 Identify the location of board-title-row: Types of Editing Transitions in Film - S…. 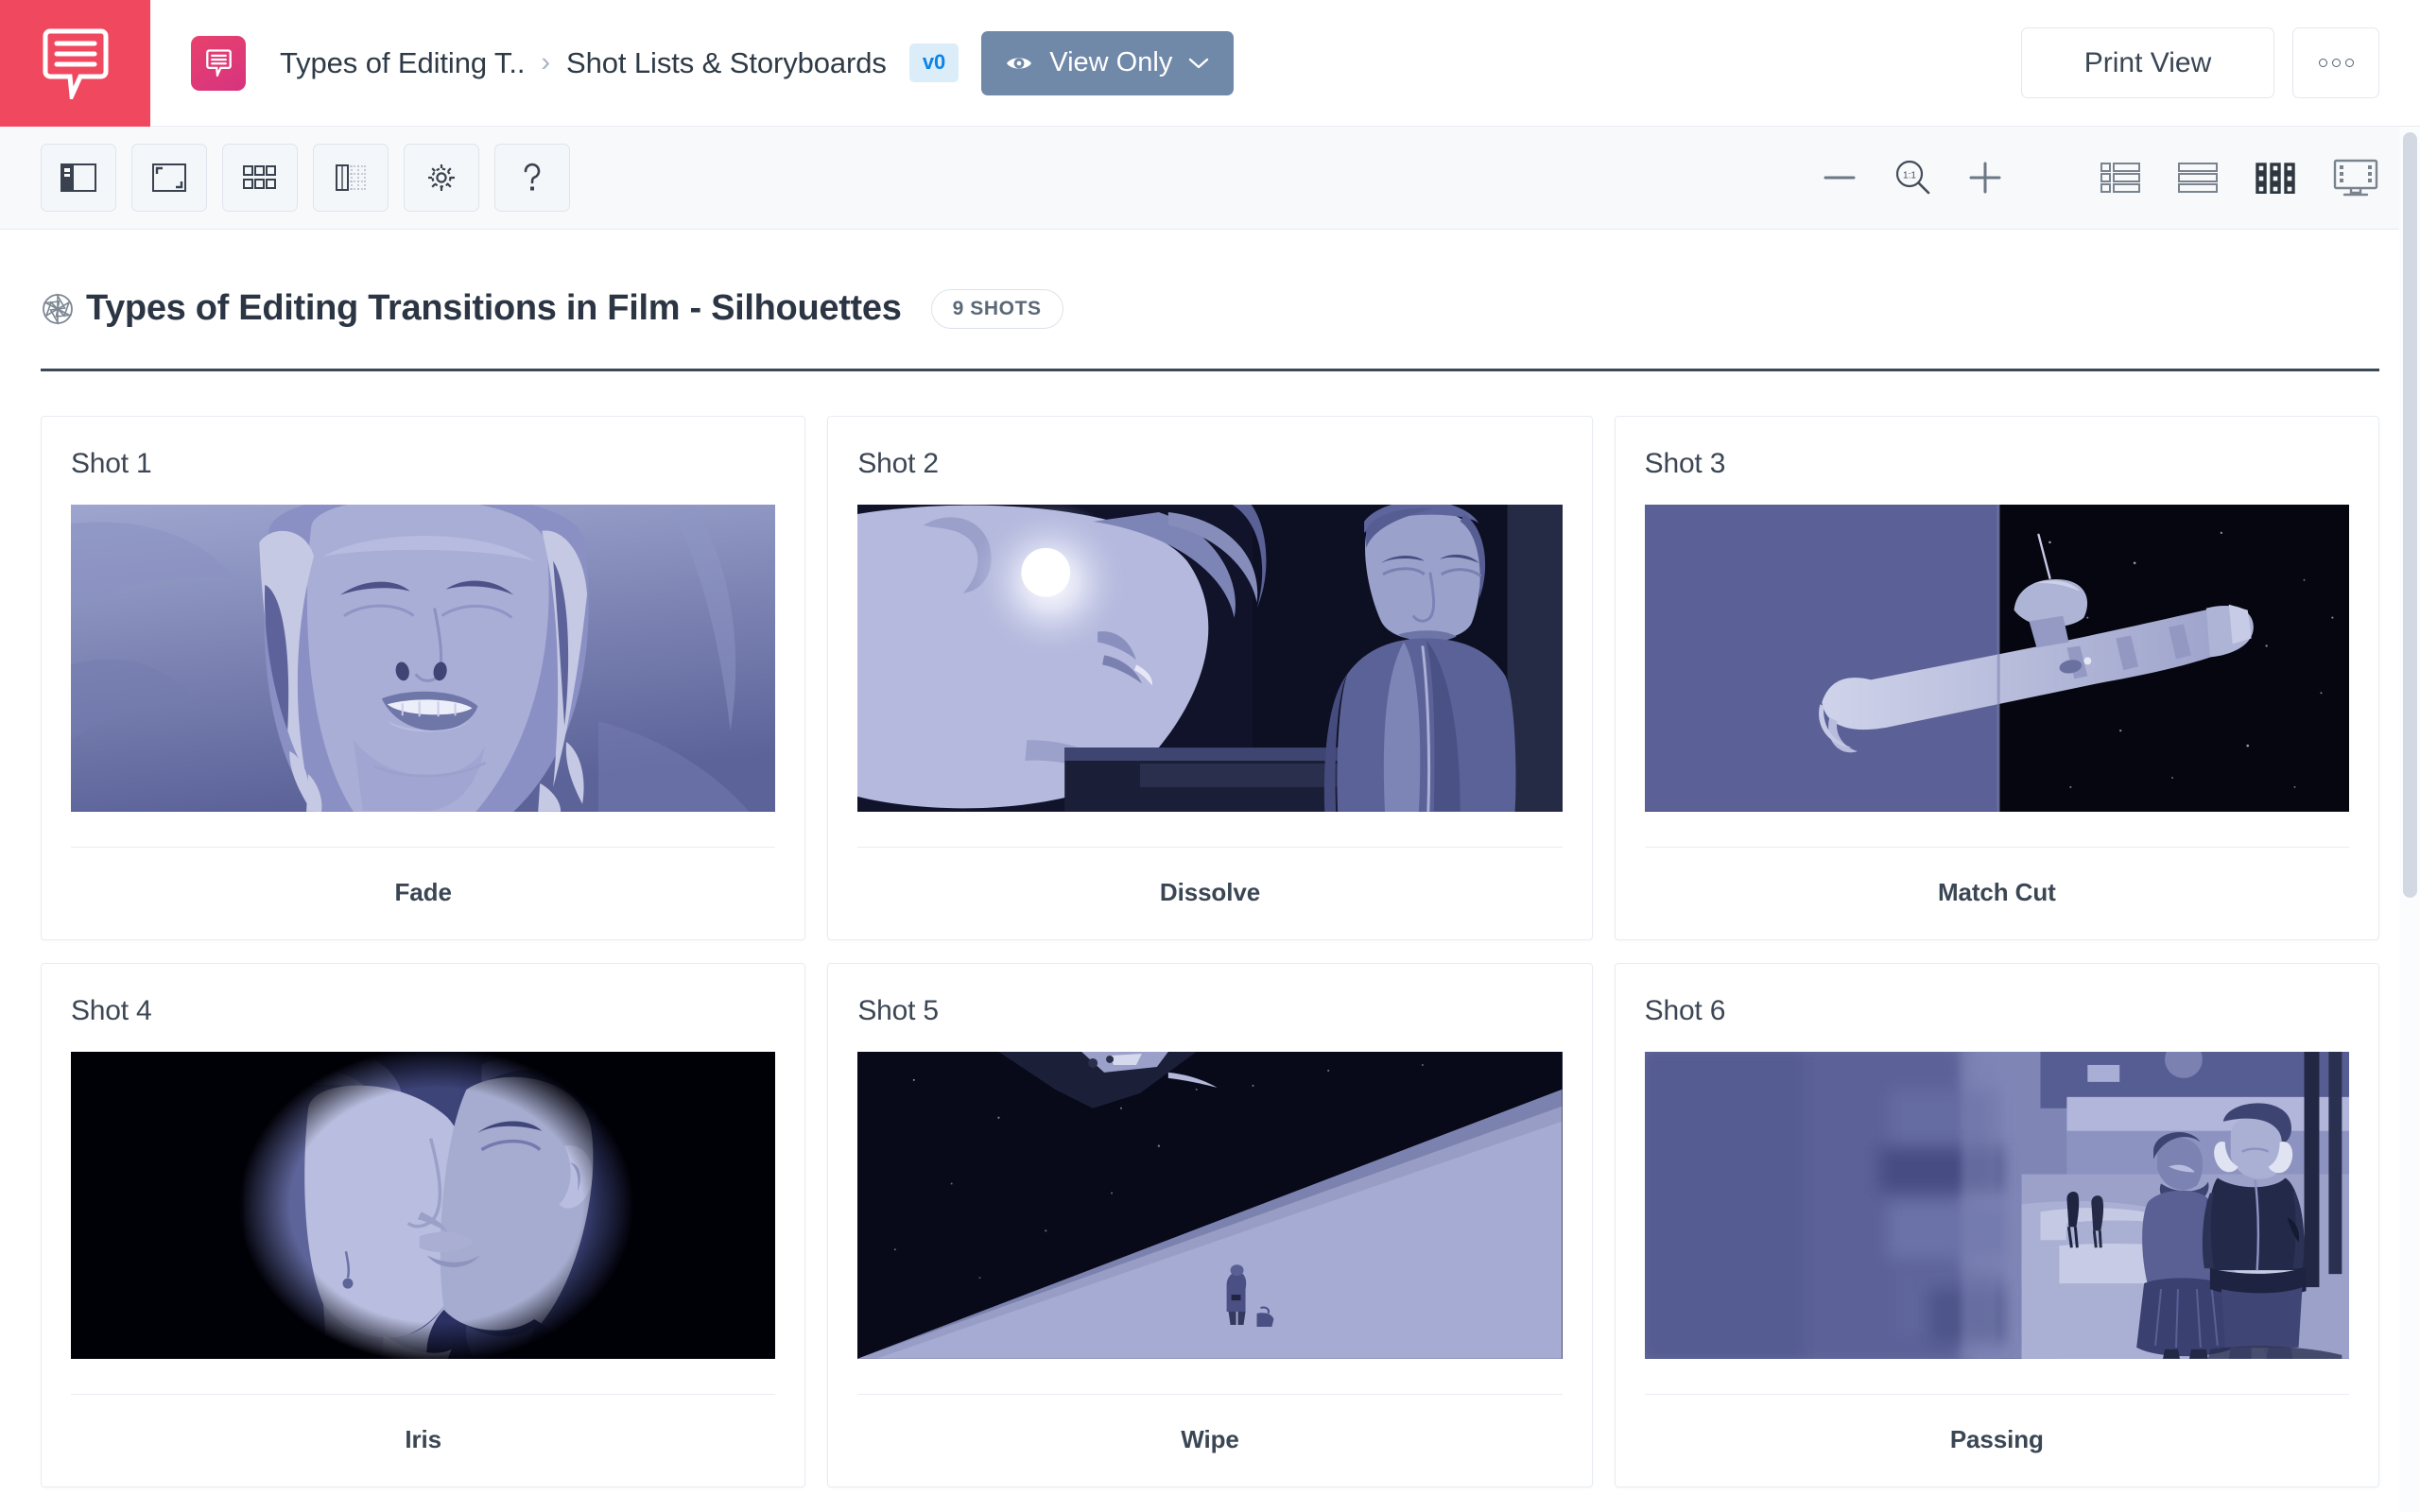
(1210, 279).